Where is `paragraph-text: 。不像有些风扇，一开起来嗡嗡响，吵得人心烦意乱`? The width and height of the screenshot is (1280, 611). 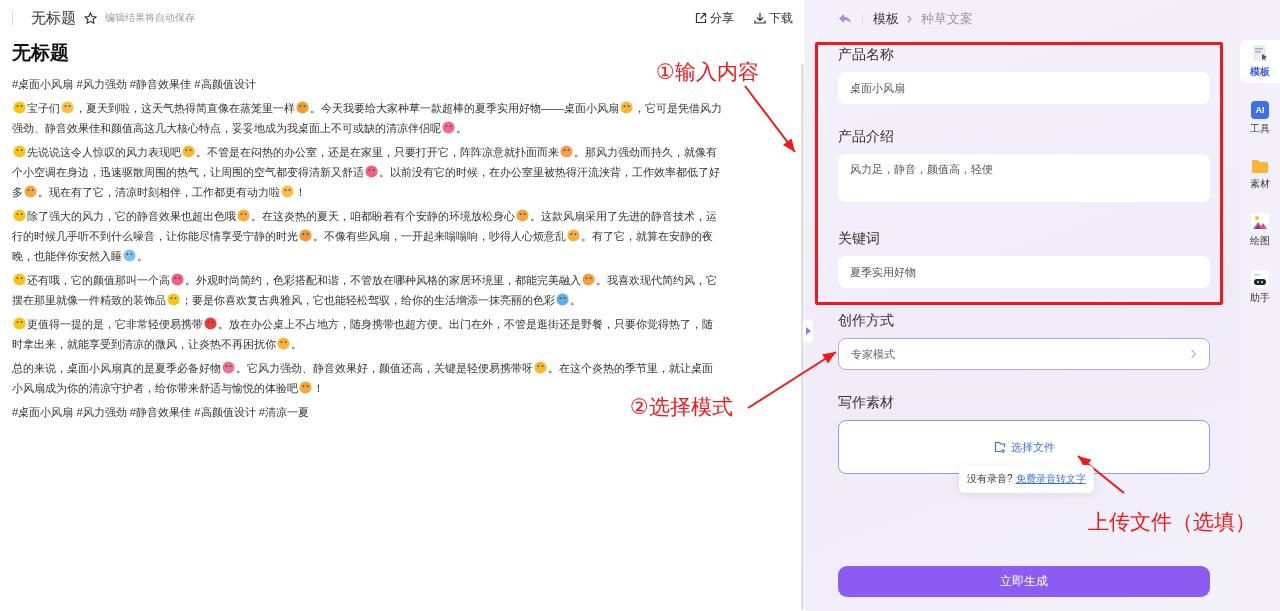 paragraph-text: 。不像有些风扇，一开起来嗡嗡响，吵得人心烦意乱 is located at coordinates (439, 236).